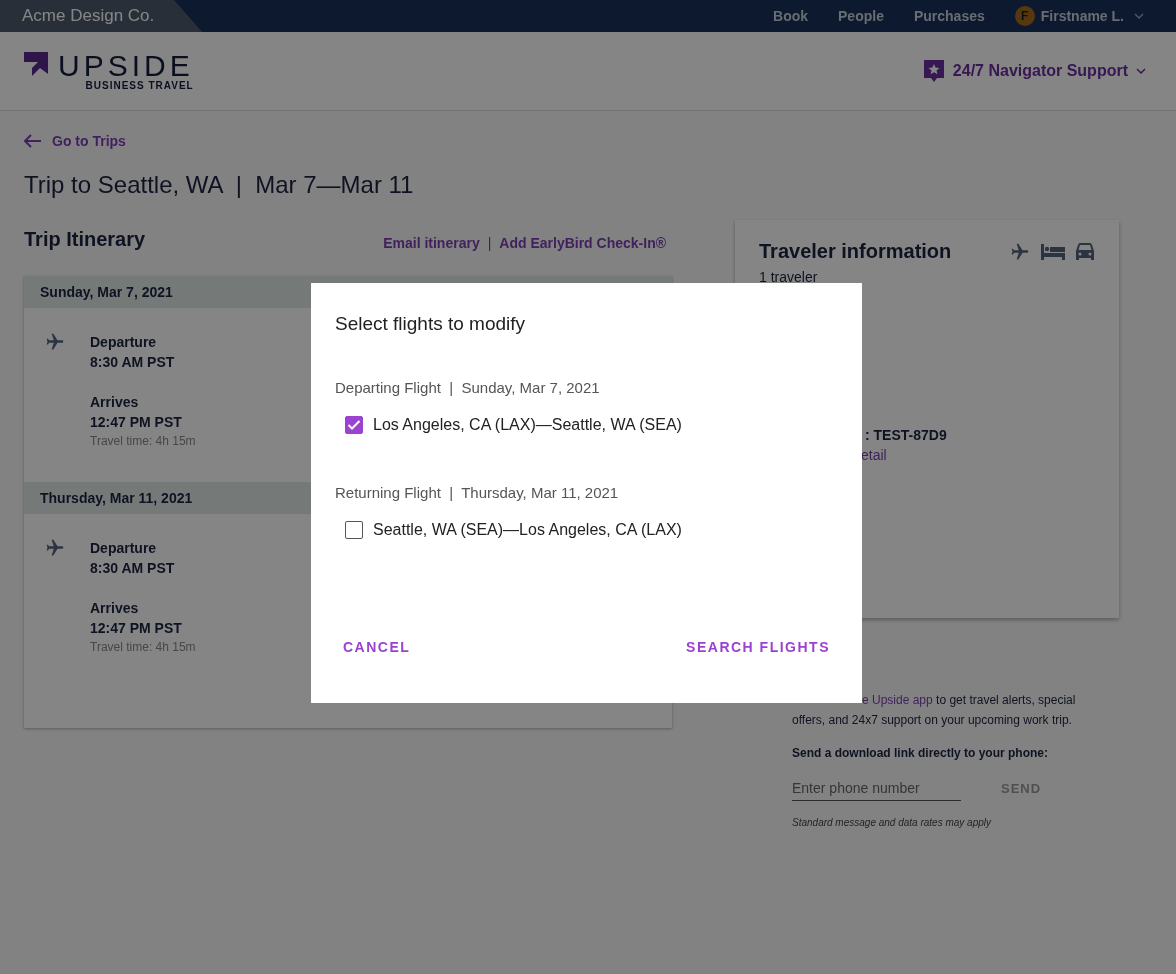  I want to click on flight-route: Los Angeles, CA (LAX)—Seattle, WA (SEA), so click(527, 425).